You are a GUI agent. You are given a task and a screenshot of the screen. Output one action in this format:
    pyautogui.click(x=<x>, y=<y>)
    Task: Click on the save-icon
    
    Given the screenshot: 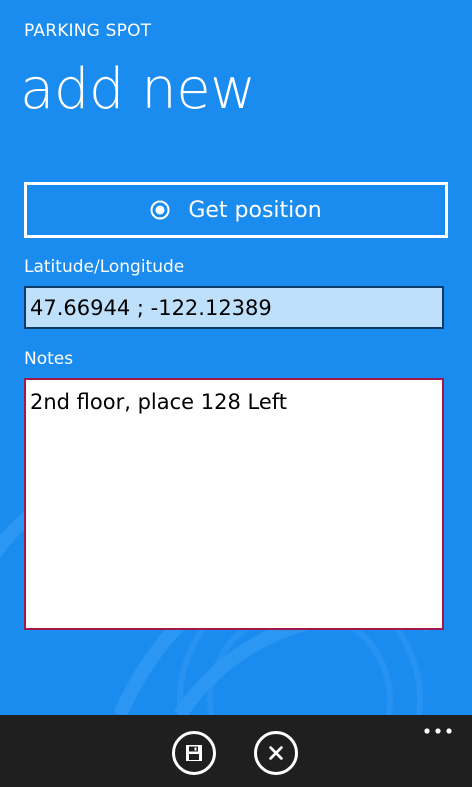 What is the action you would take?
    pyautogui.click(x=194, y=753)
    